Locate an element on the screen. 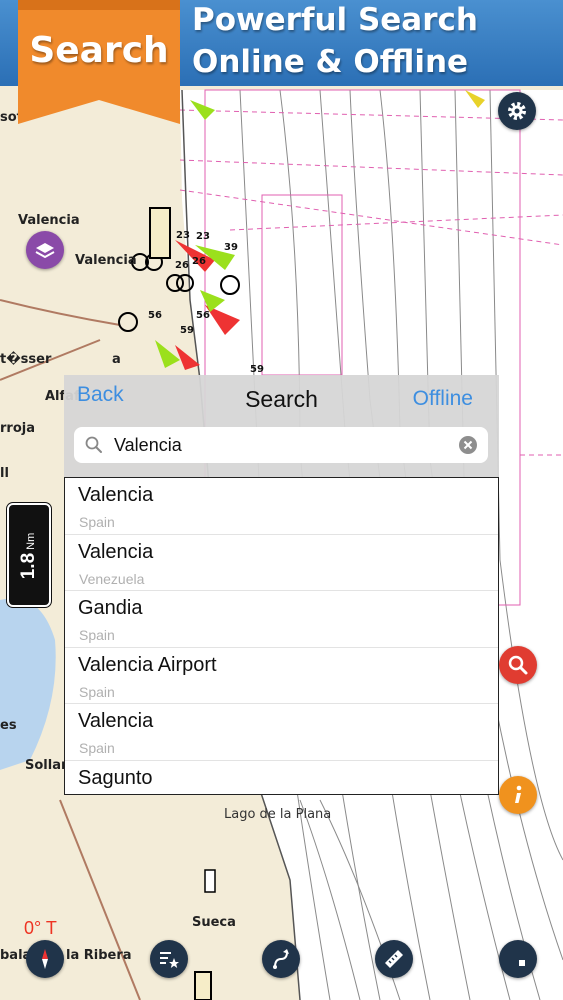 The image size is (563, 1000). map-search-button is located at coordinates (518, 665).